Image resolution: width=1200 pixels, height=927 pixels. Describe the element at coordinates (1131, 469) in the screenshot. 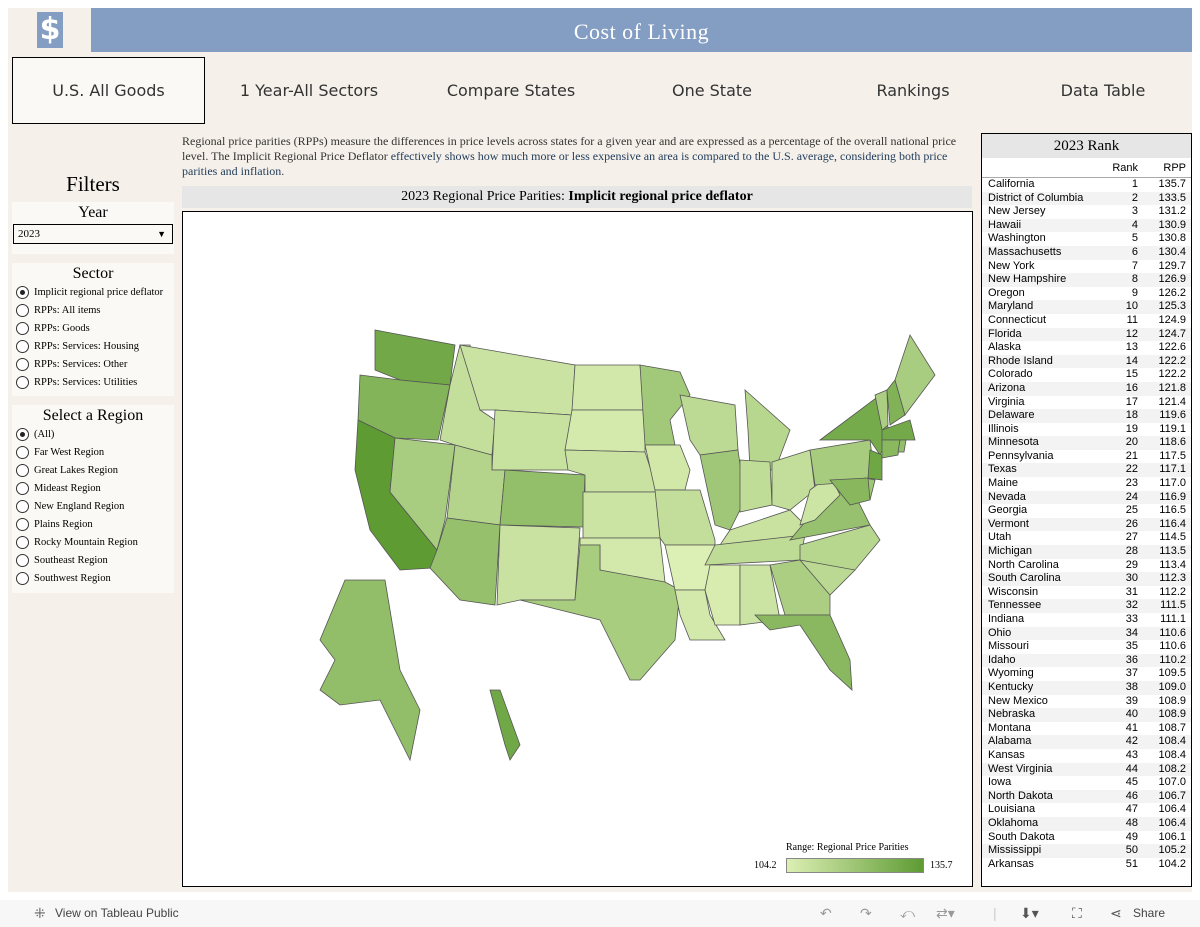

I see `state-rank: 22` at that location.